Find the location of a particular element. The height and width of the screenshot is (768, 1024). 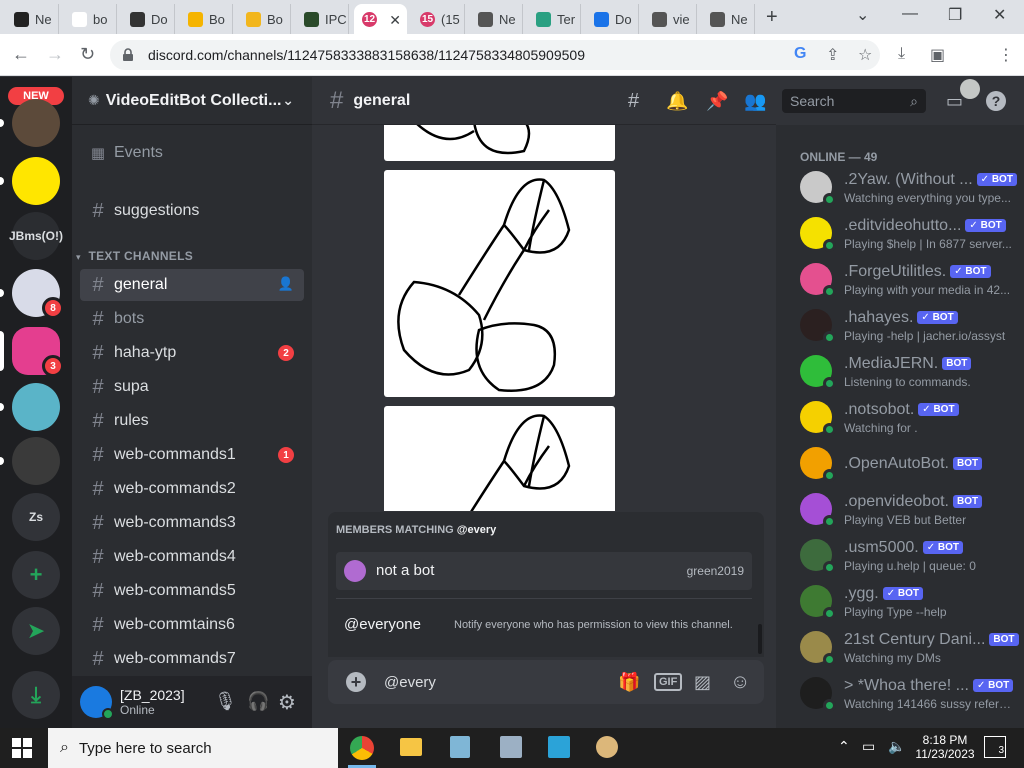

browser-menu-icon: ⋮ is located at coordinates (1006, 55).